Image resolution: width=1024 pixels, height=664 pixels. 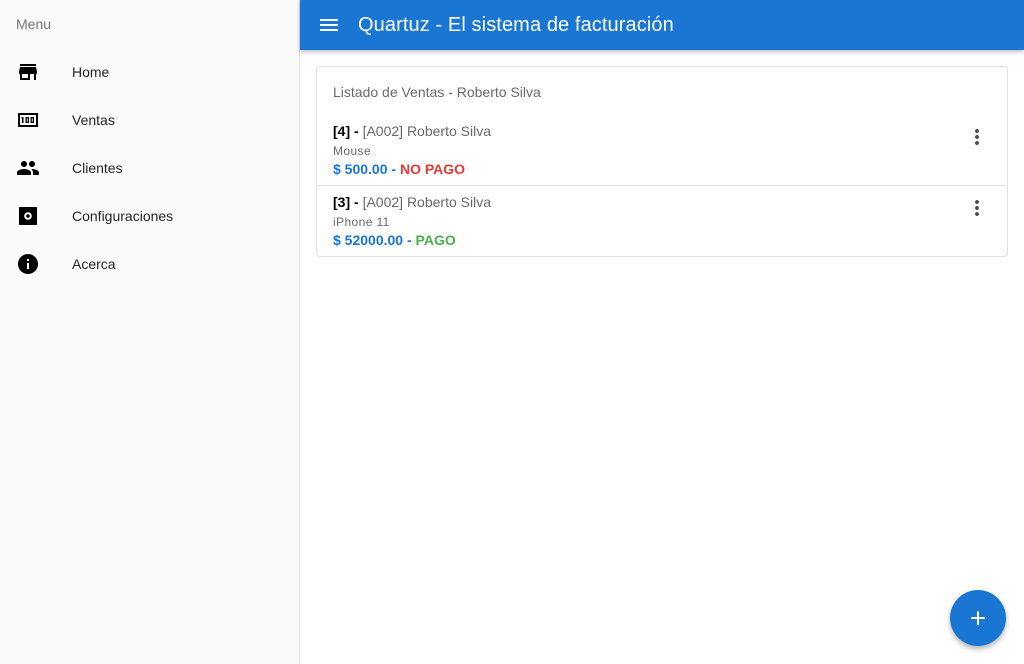 What do you see at coordinates (93, 120) in the screenshot?
I see `sidebar-item-label: Ventas` at bounding box center [93, 120].